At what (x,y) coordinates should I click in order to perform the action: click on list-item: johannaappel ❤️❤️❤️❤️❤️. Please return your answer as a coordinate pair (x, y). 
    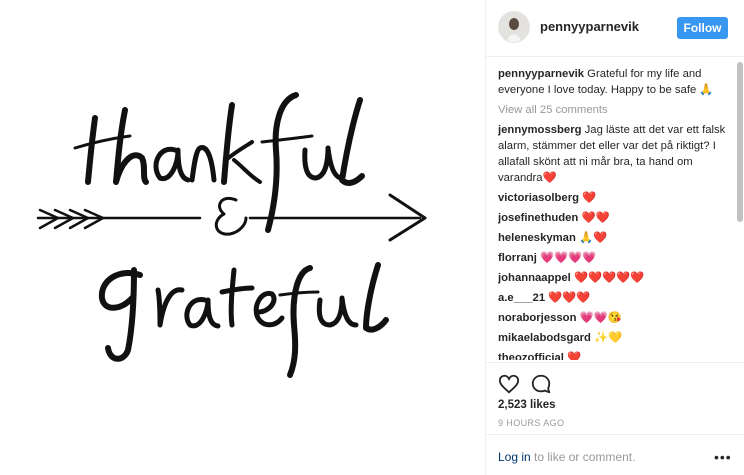
    Looking at the image, I should click on (614, 278).